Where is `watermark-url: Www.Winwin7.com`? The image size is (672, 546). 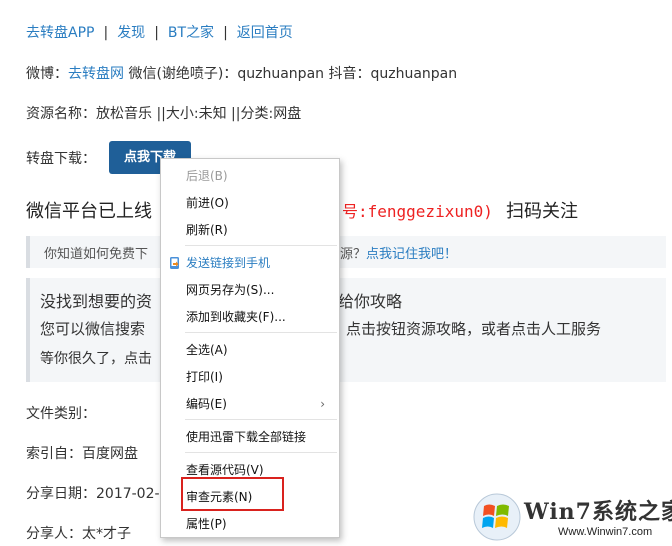
watermark-url: Www.Winwin7.com is located at coordinates (605, 532).